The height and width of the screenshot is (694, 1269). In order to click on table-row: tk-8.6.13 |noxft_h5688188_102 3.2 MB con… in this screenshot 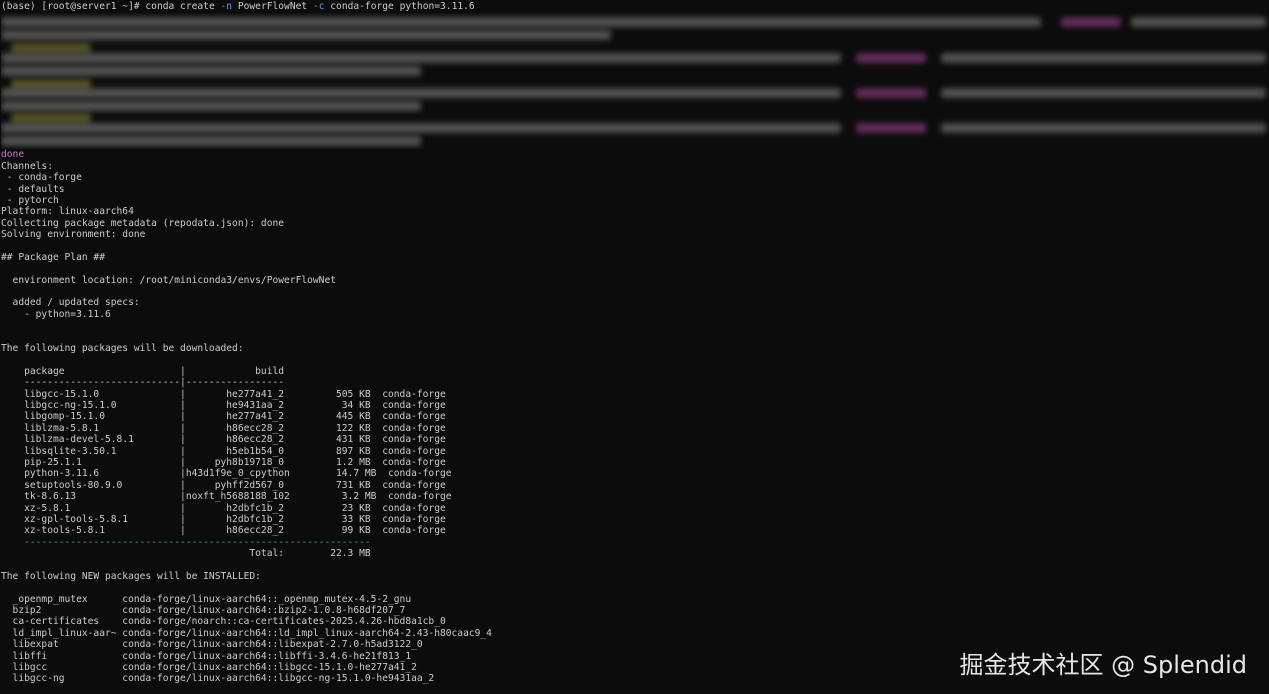, I will do `click(226, 497)`.